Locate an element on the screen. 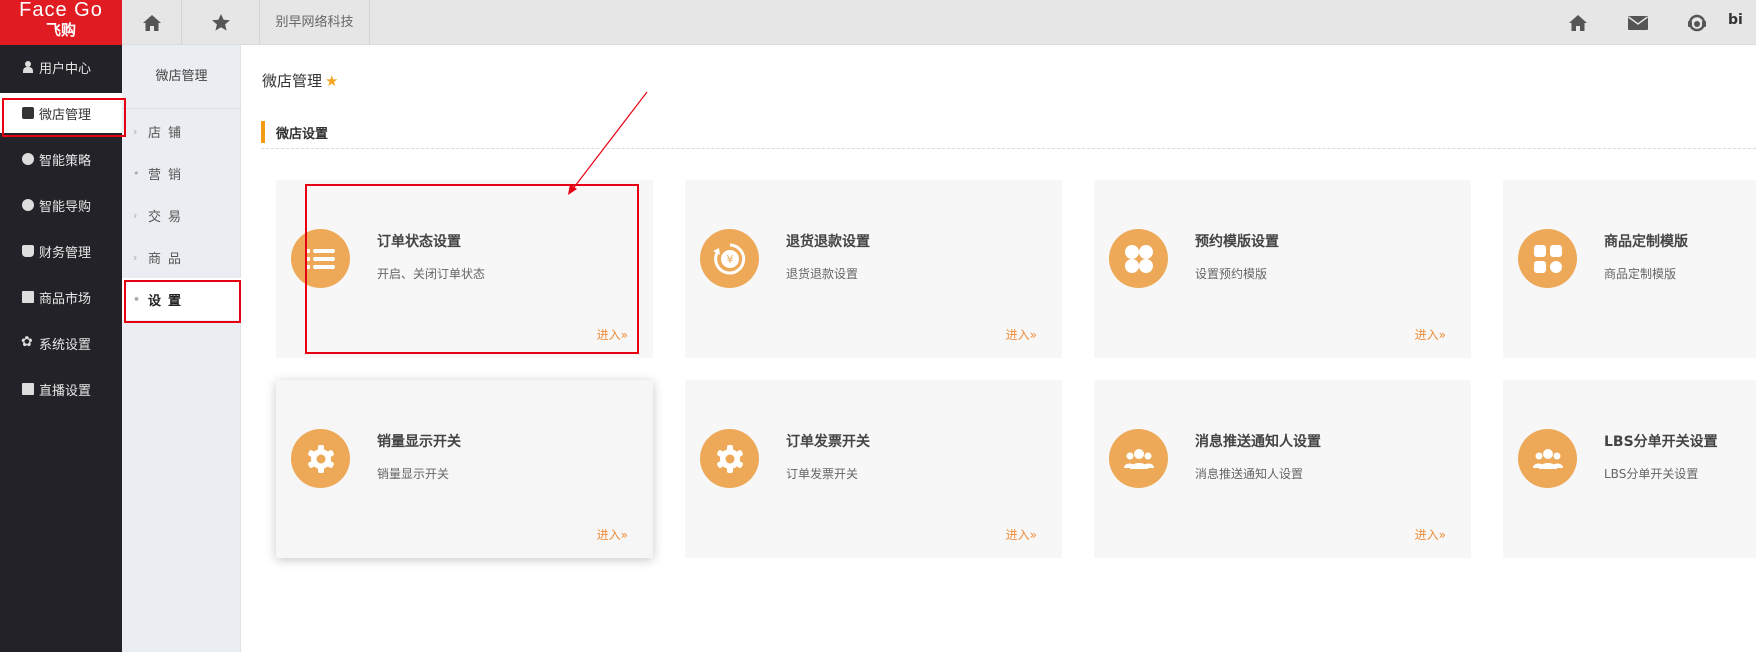 The height and width of the screenshot is (652, 1756). support-button is located at coordinates (1697, 23).